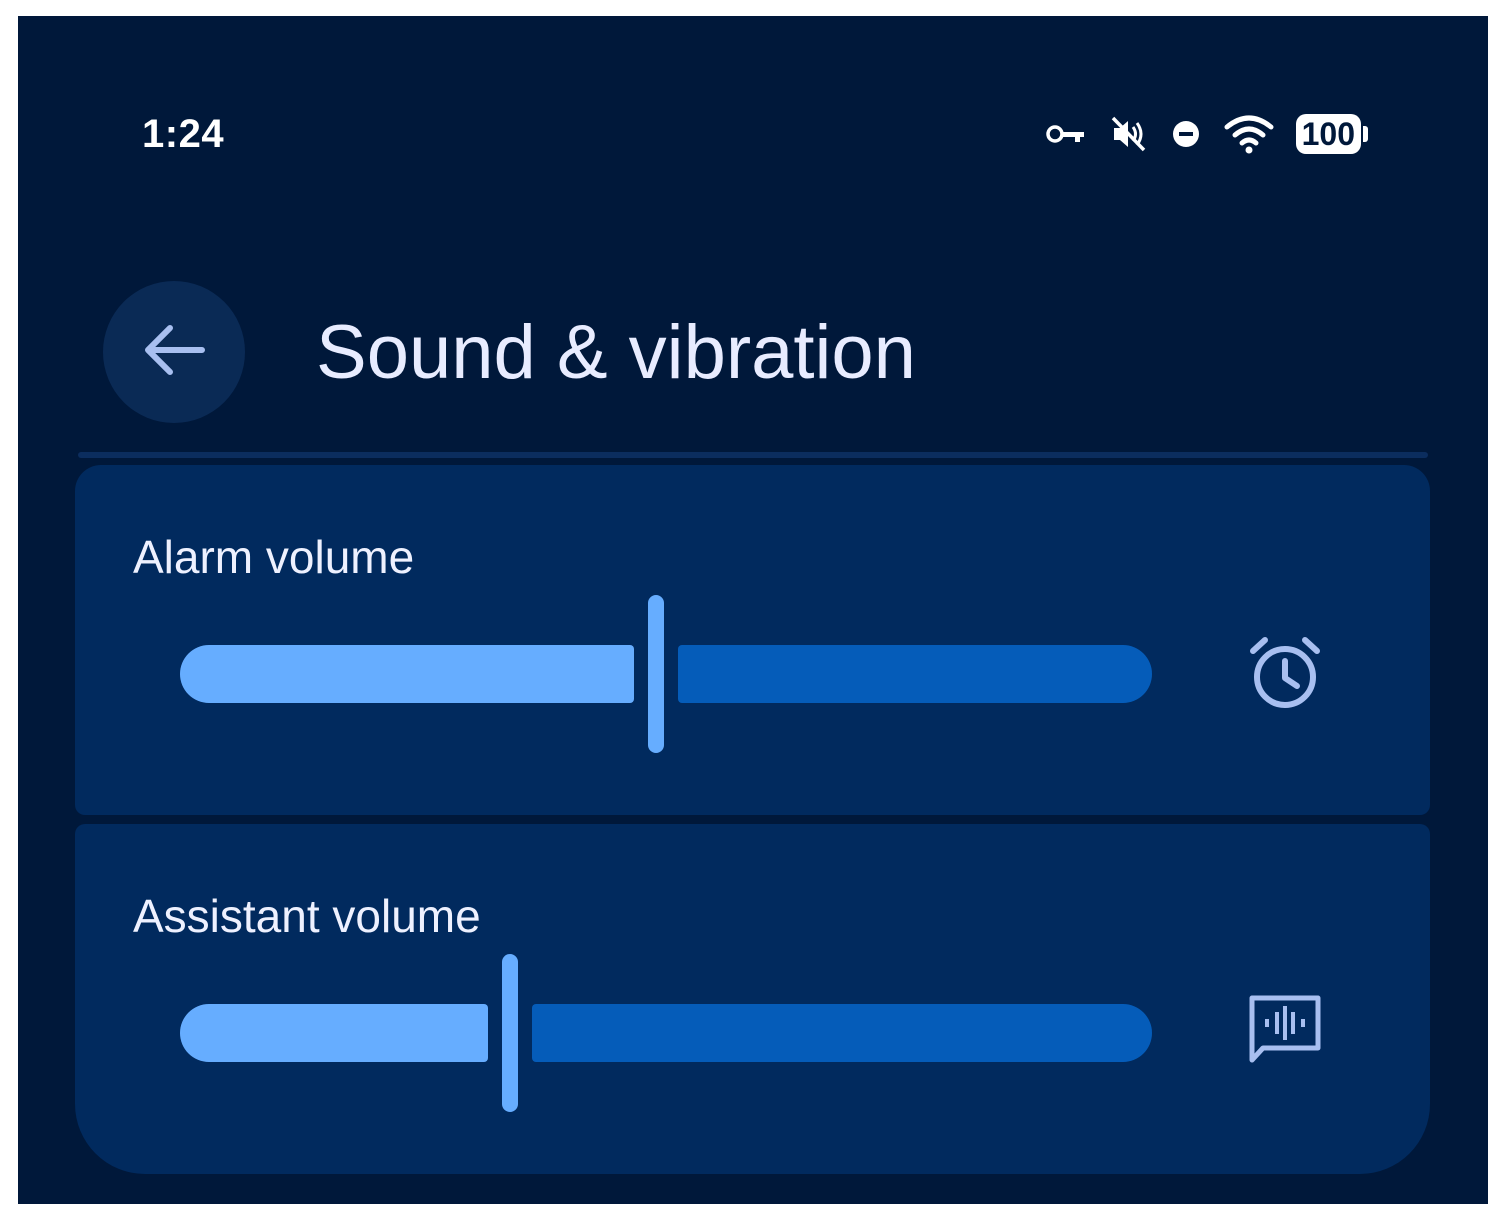 Image resolution: width=1500 pixels, height=1216 pixels. What do you see at coordinates (1249, 134) in the screenshot?
I see `wifi-icon` at bounding box center [1249, 134].